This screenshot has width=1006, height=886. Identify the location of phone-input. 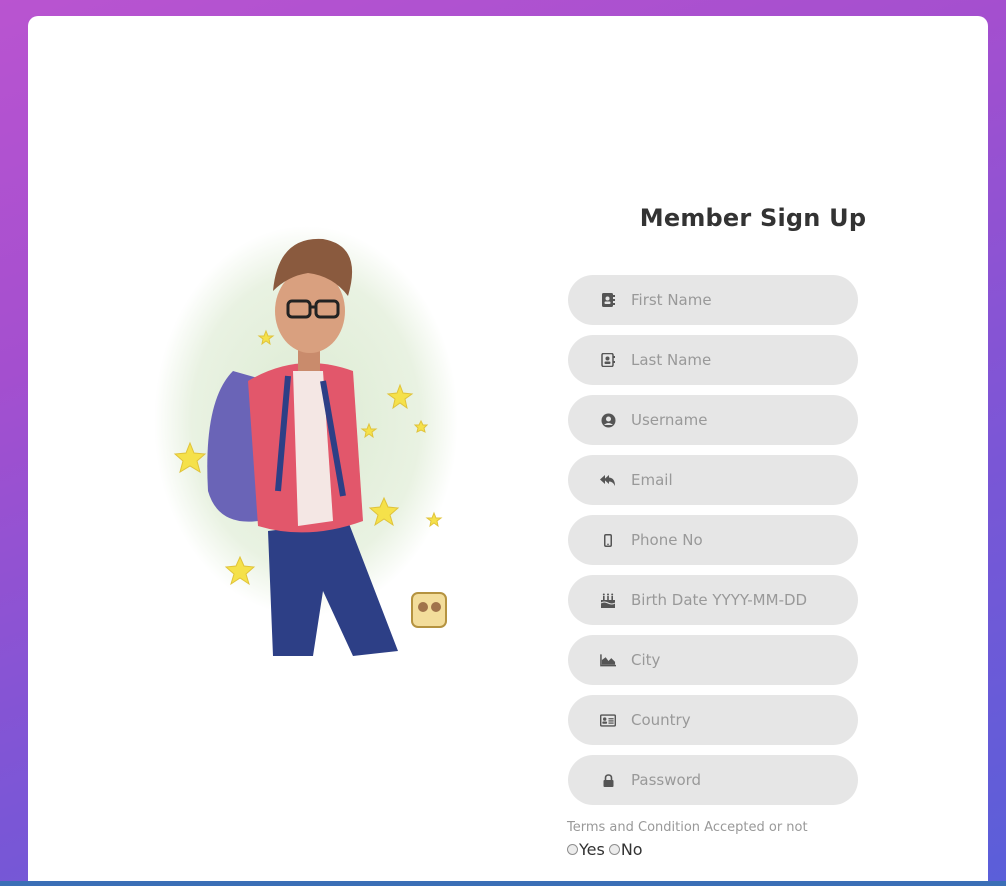
(731, 540).